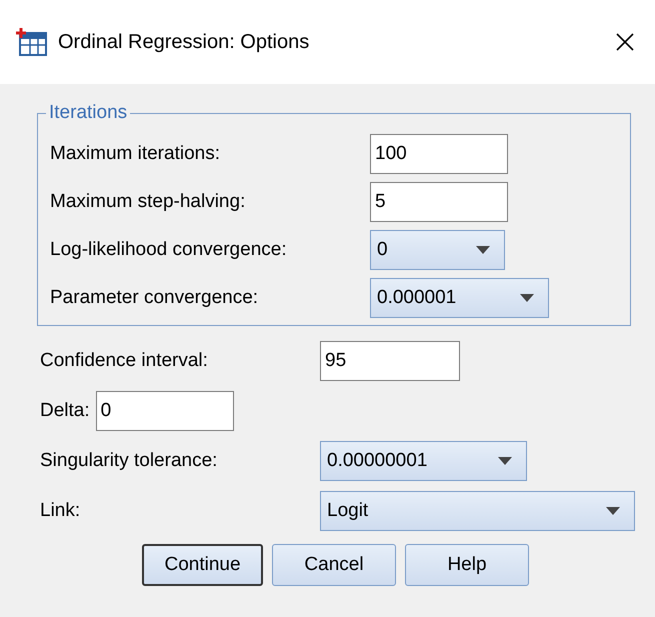  I want to click on window-title: Ordinal Regression: Options, so click(184, 42).